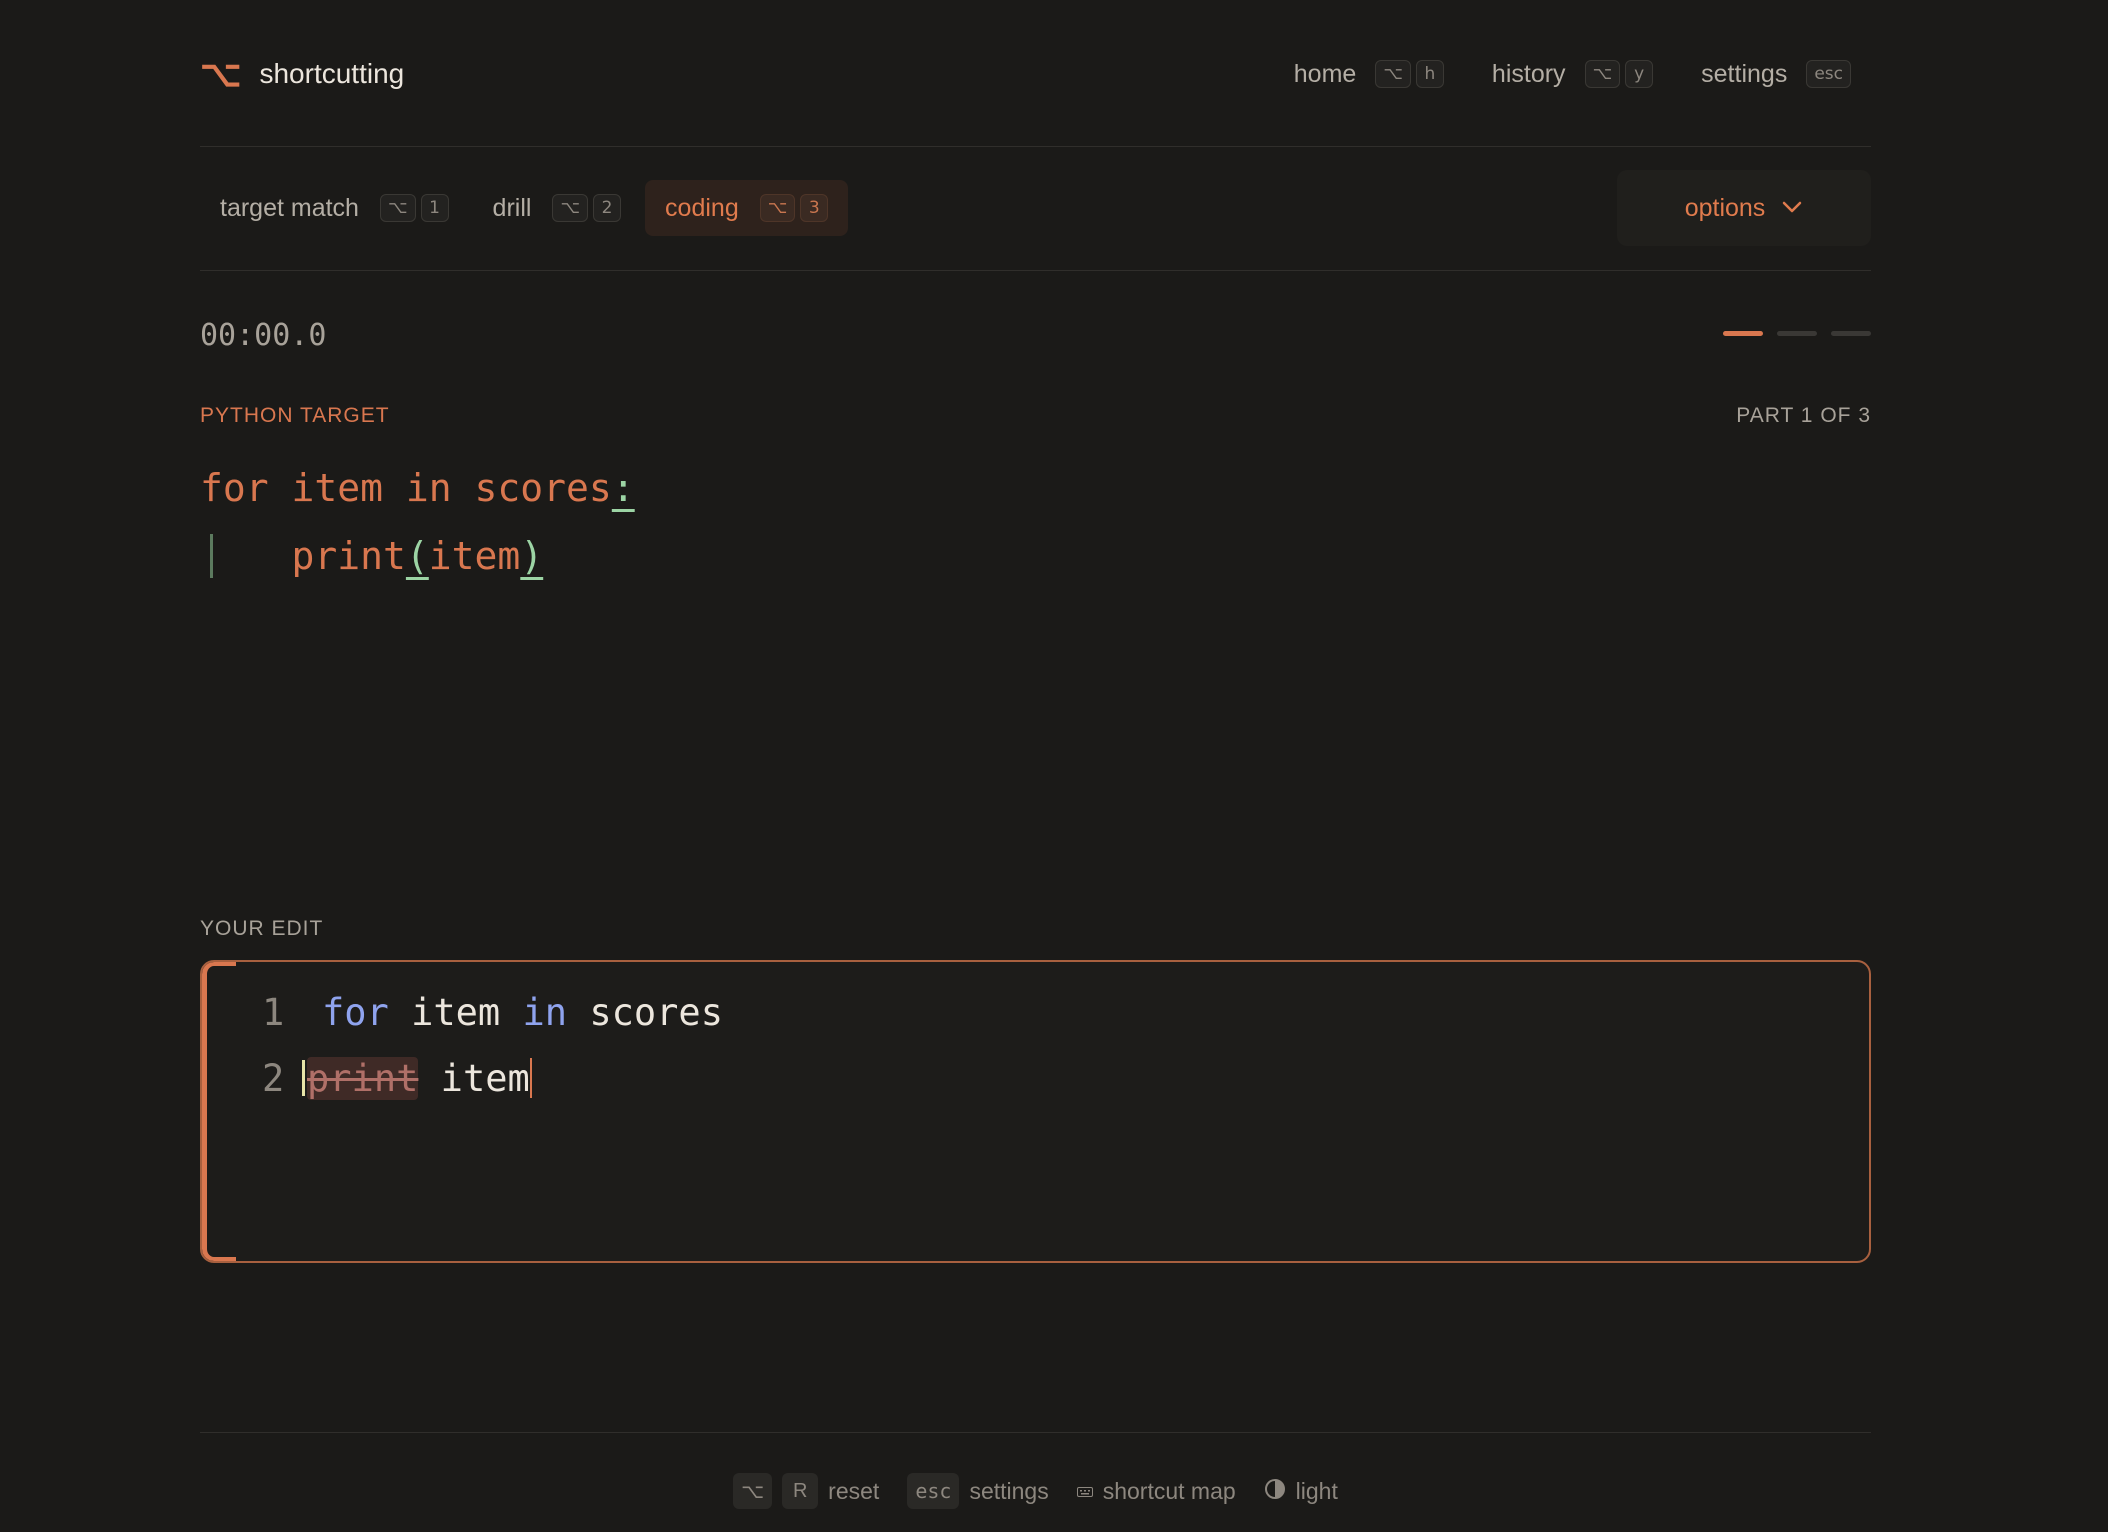 Image resolution: width=2108 pixels, height=1532 pixels. Describe the element at coordinates (1792, 208) in the screenshot. I see `chevron-down-icon` at that location.